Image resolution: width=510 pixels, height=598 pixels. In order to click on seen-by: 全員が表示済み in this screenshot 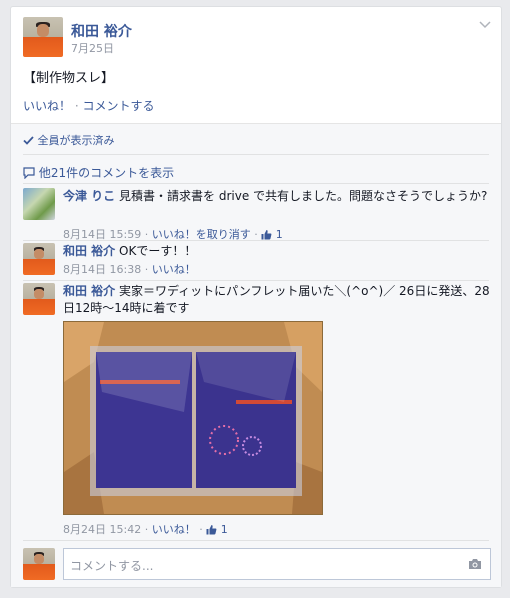, I will do `click(69, 140)`.